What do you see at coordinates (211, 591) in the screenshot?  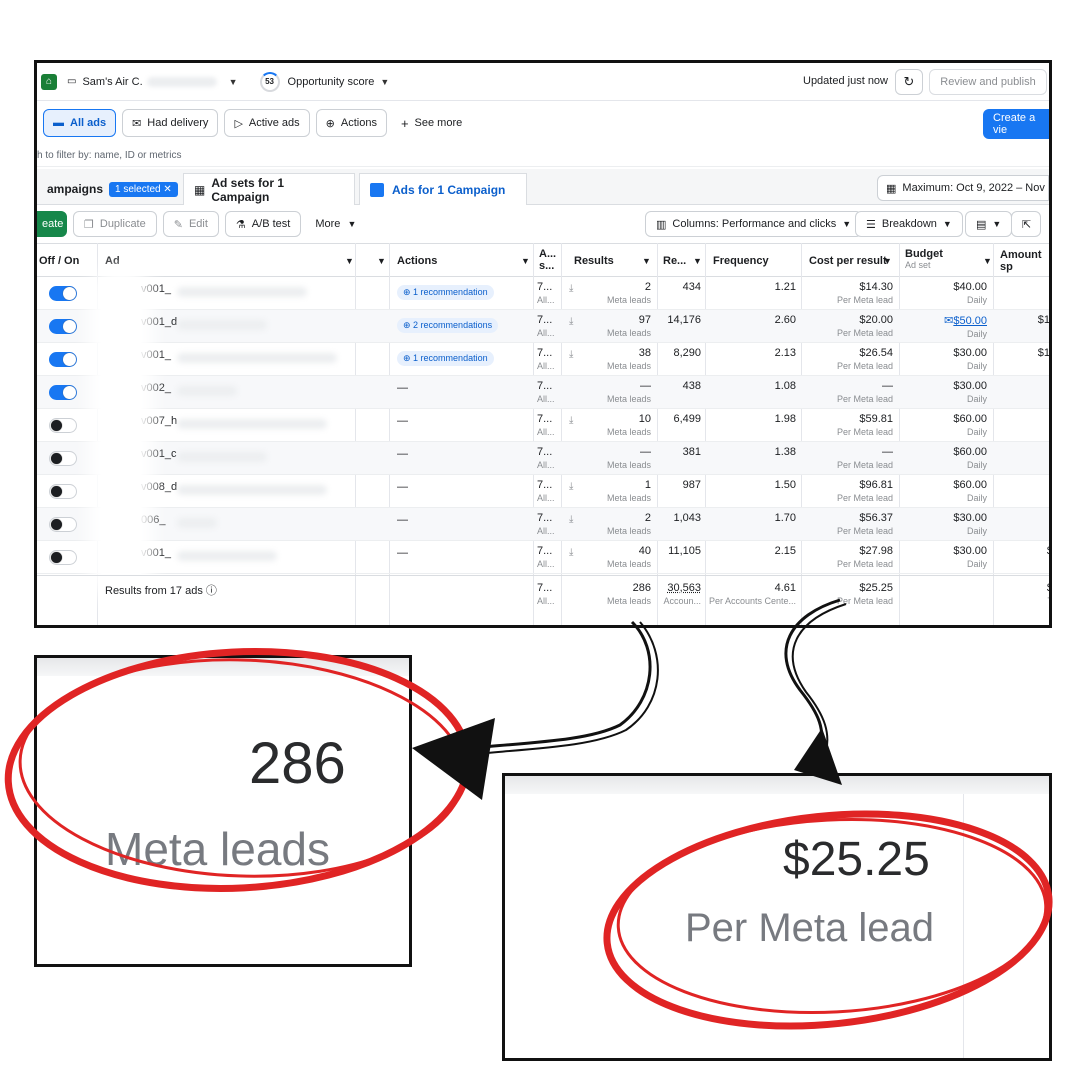 I see `info-icon: ⓘ` at bounding box center [211, 591].